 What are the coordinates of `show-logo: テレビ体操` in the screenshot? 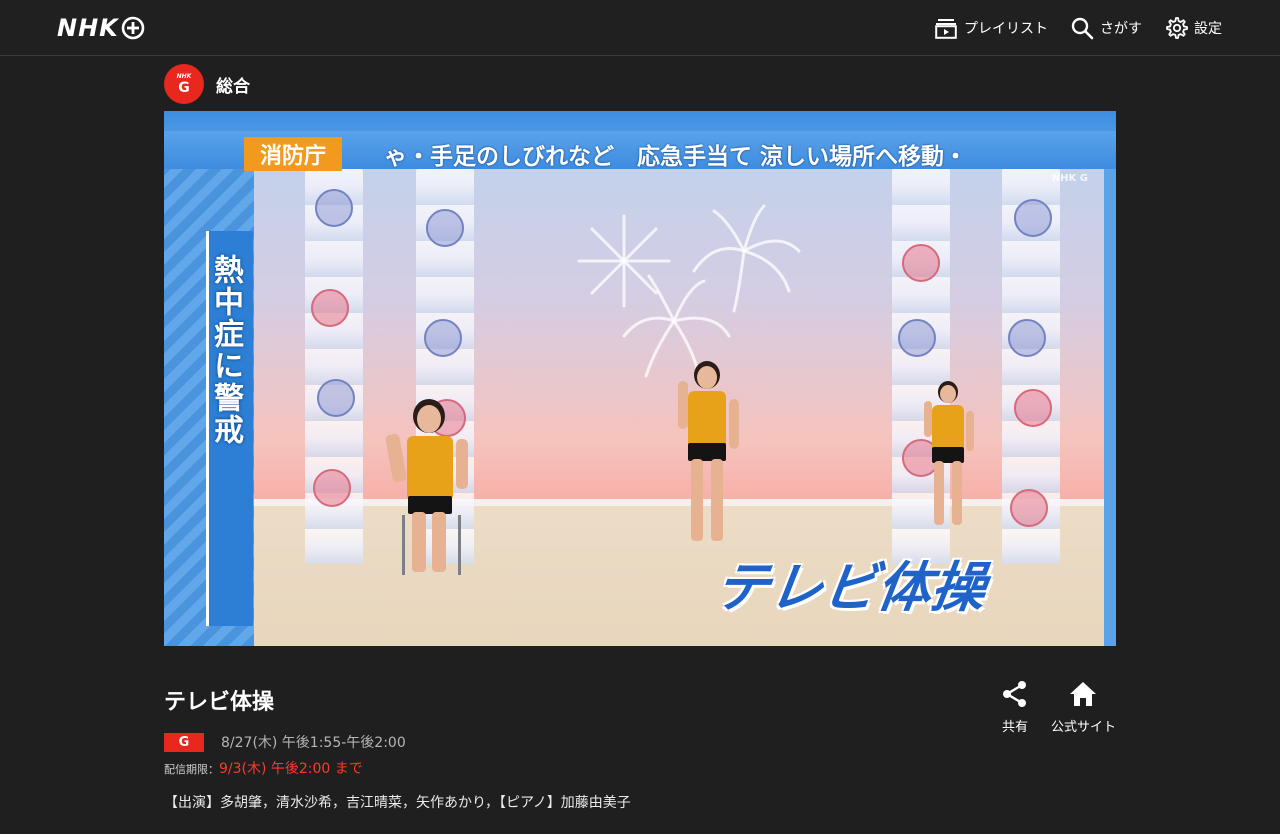 It's located at (850, 587).